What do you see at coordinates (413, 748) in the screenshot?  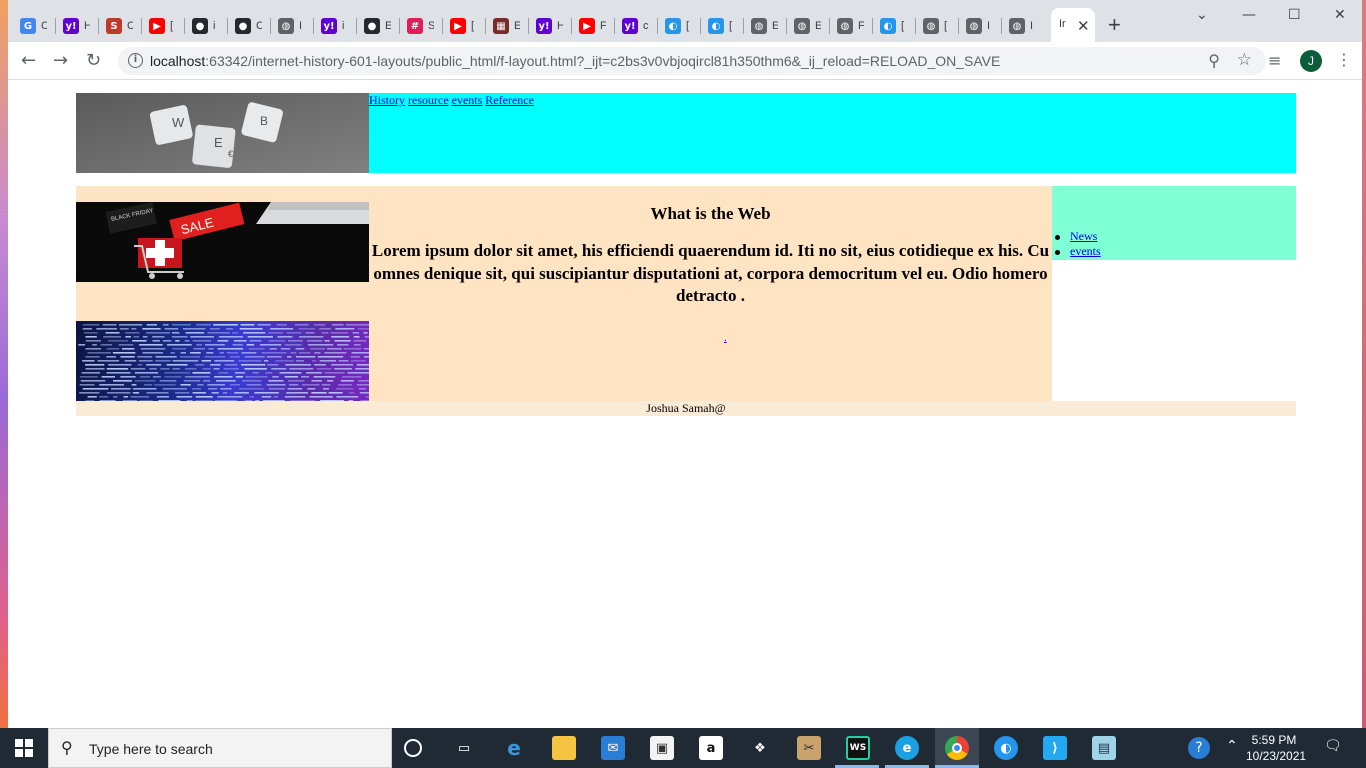 I see `cortana-icon` at bounding box center [413, 748].